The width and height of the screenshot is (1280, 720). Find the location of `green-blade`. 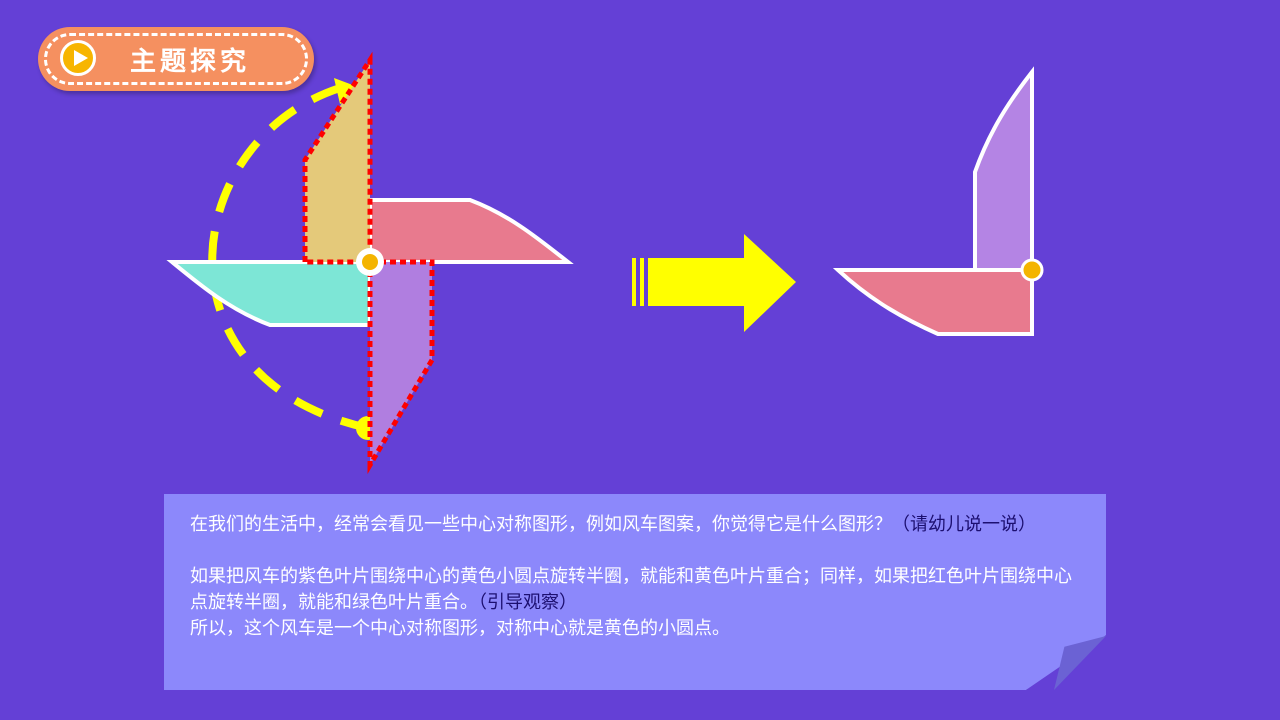

green-blade is located at coordinates (269, 293).